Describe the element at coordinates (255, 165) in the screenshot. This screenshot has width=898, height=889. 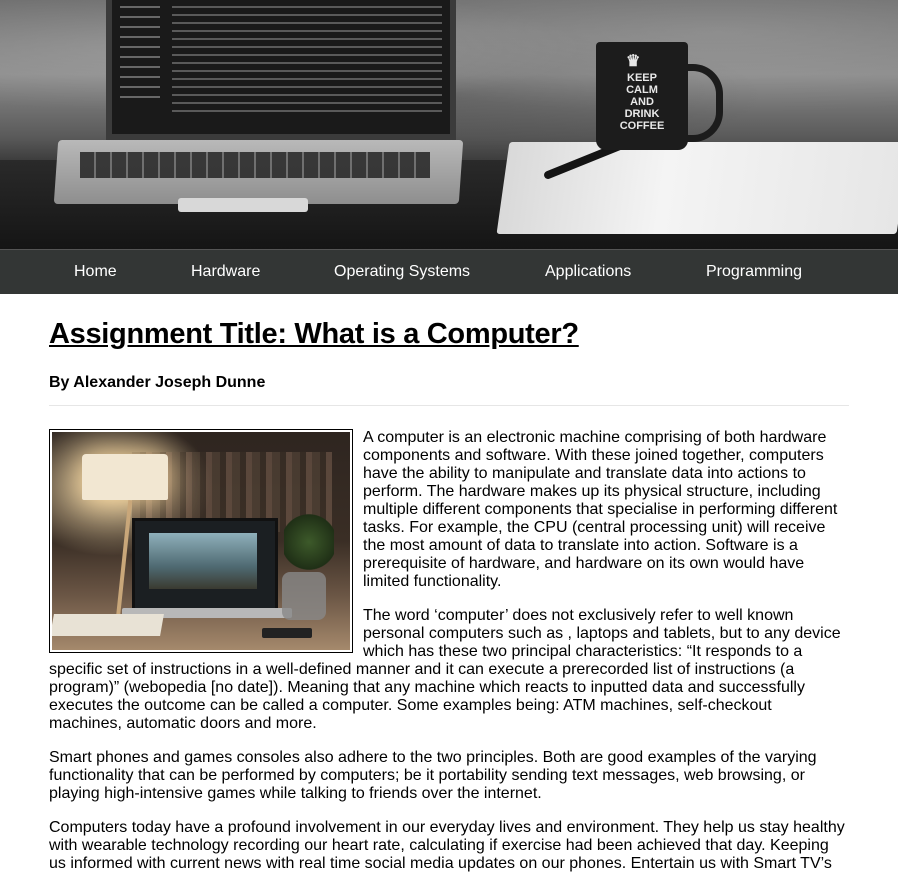
I see `hero-laptop-keyboard` at that location.